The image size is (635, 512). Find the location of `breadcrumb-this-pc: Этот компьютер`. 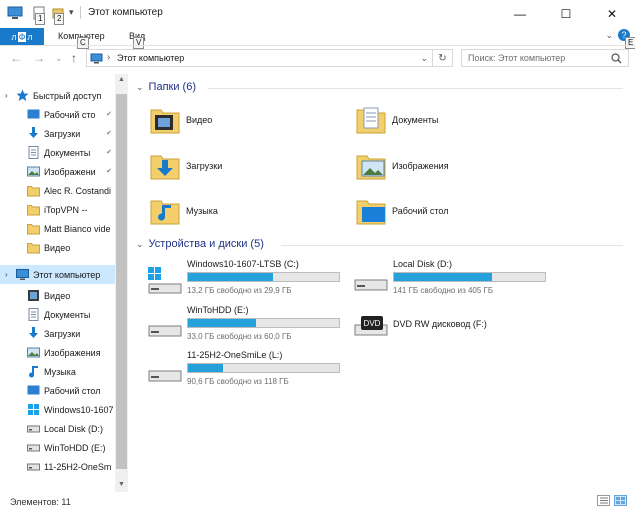

breadcrumb-this-pc: Этот компьютер is located at coordinates (150, 58).